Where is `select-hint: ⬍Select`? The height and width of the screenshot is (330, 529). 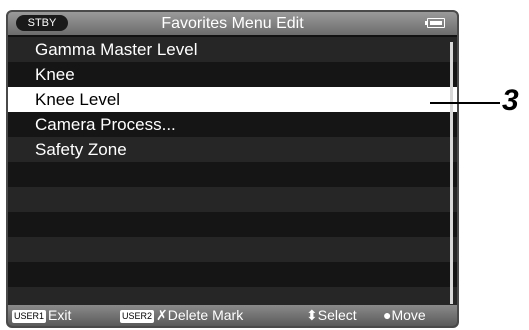 select-hint: ⬍Select is located at coordinates (331, 315).